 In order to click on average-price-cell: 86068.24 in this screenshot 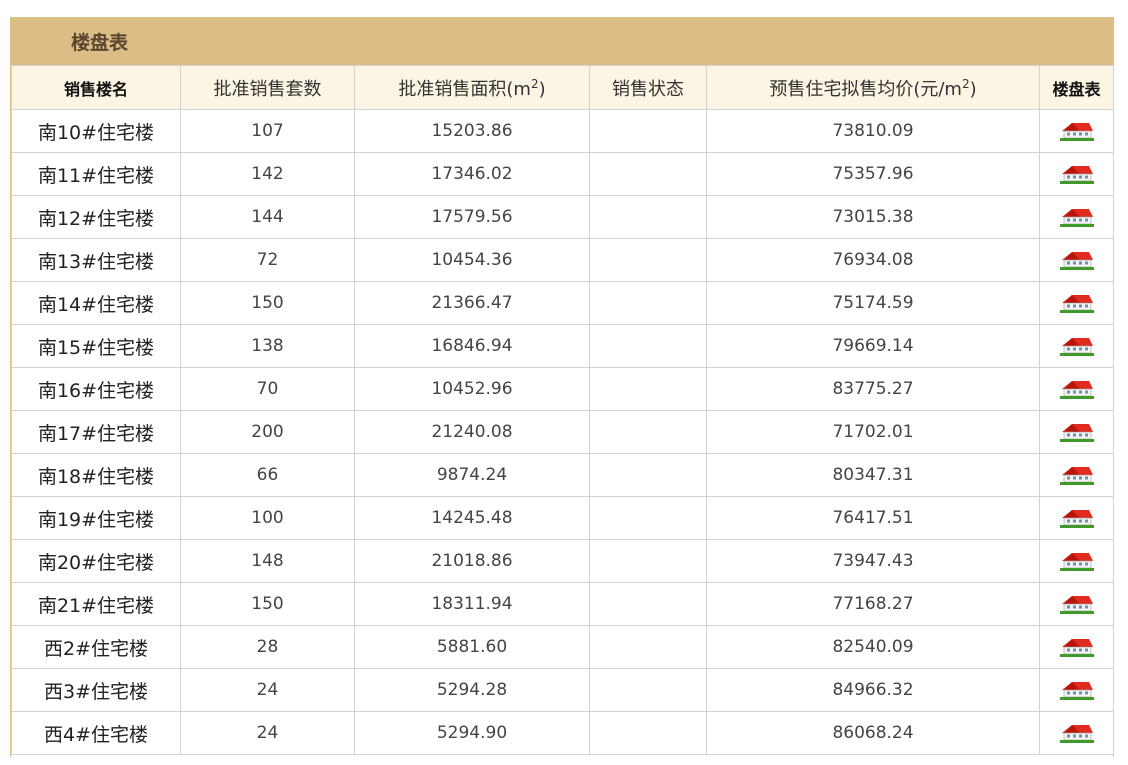, I will do `click(873, 733)`.